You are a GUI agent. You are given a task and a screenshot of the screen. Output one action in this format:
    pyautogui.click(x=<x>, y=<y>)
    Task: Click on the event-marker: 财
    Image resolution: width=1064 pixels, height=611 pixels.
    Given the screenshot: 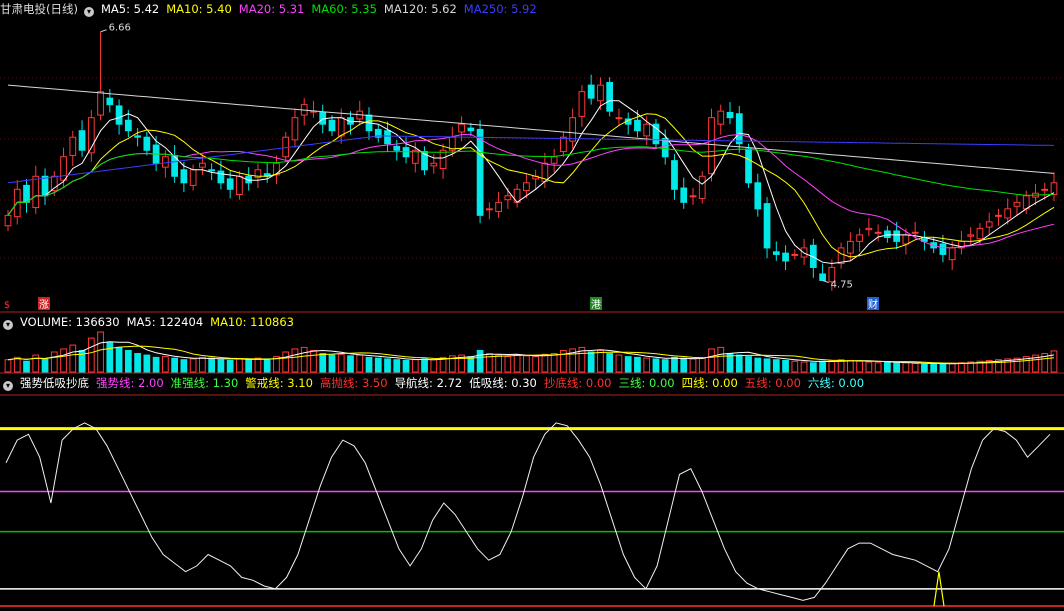 What is the action you would take?
    pyautogui.click(x=873, y=304)
    